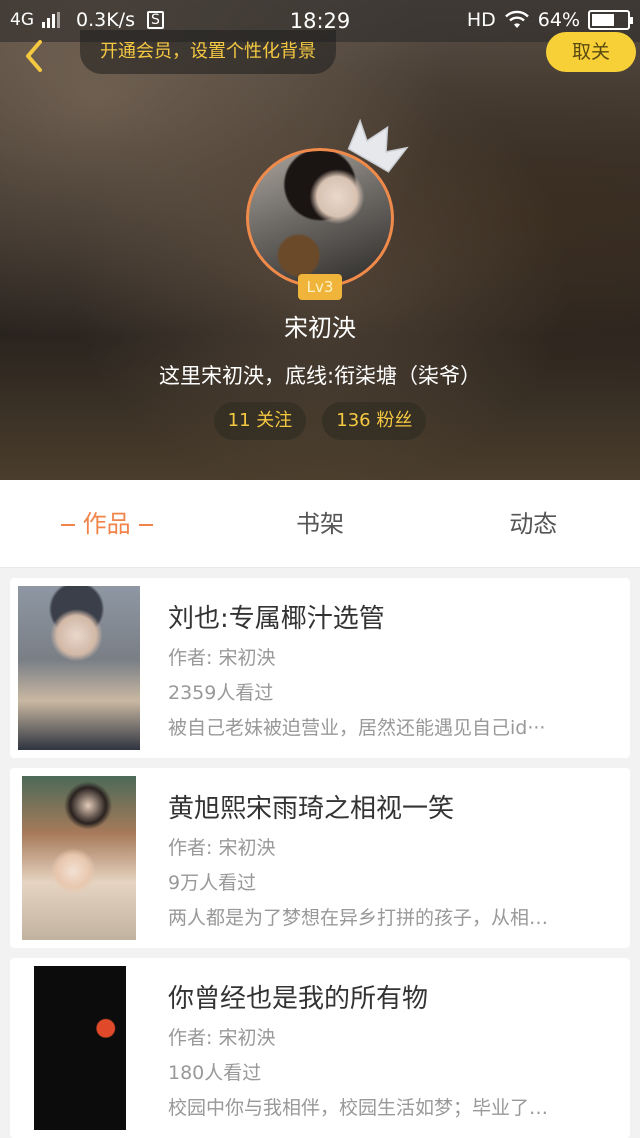  Describe the element at coordinates (221, 693) in the screenshot. I see `book-views: 2359人看过` at that location.